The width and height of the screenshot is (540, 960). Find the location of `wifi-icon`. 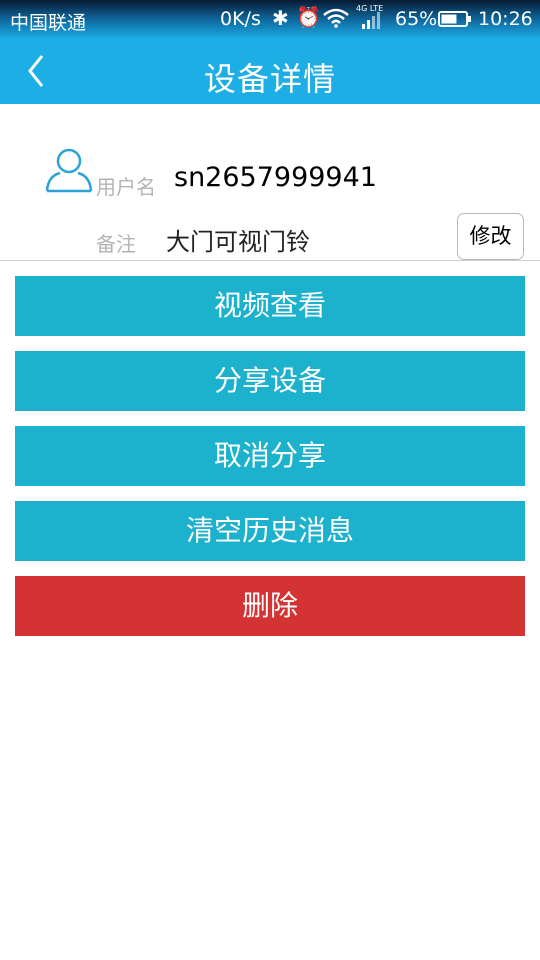

wifi-icon is located at coordinates (336, 18).